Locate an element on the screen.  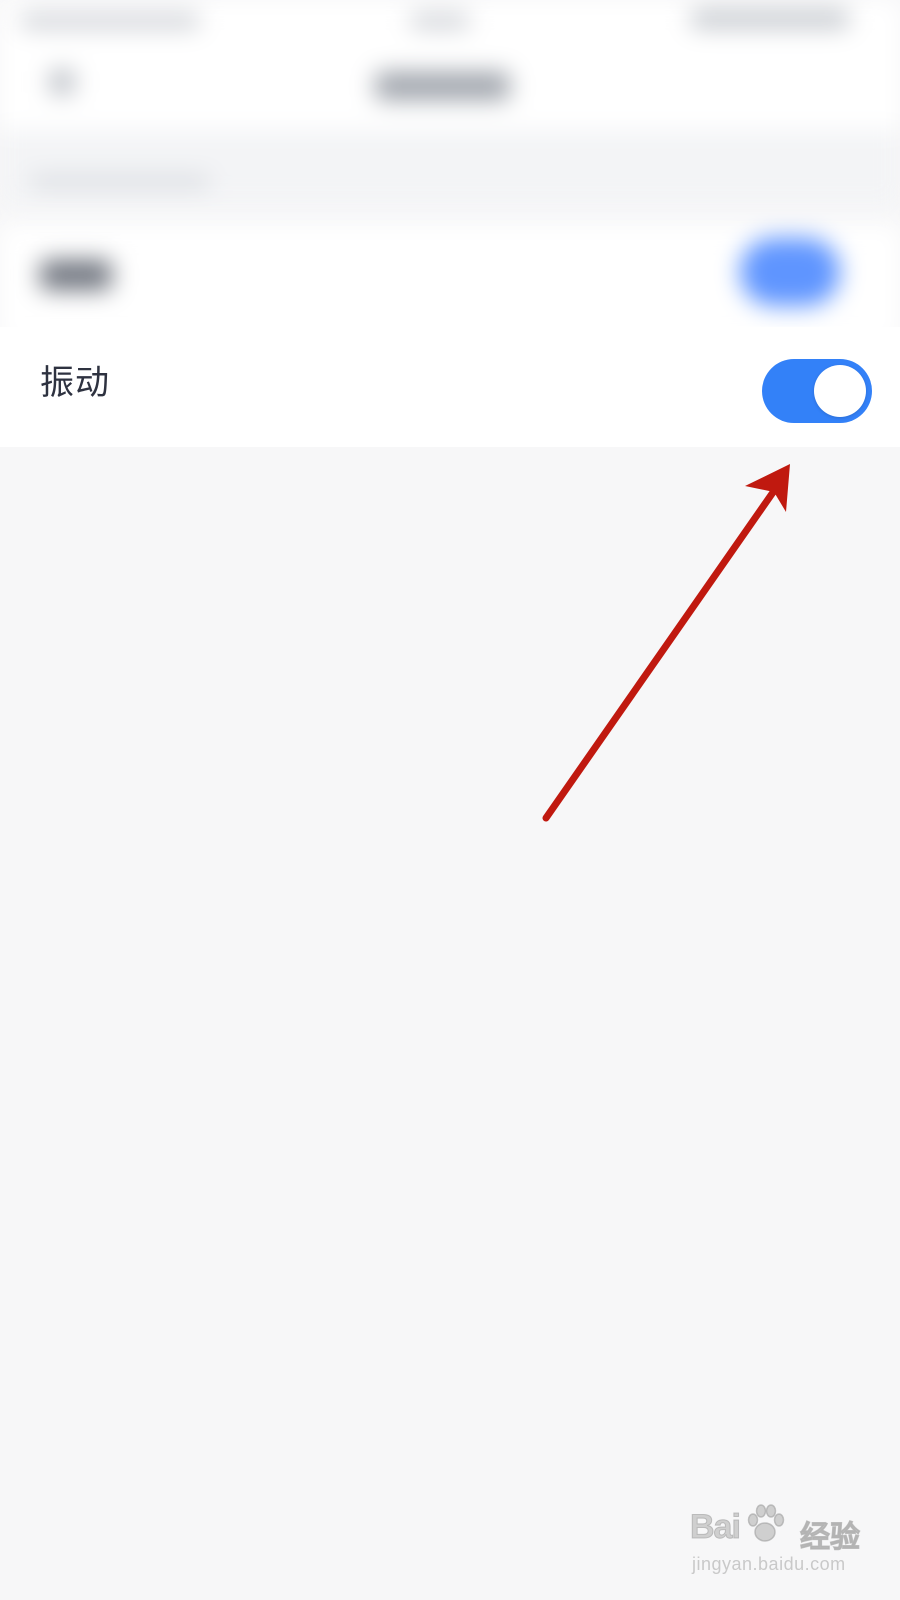
vibration-toggle is located at coordinates (817, 391).